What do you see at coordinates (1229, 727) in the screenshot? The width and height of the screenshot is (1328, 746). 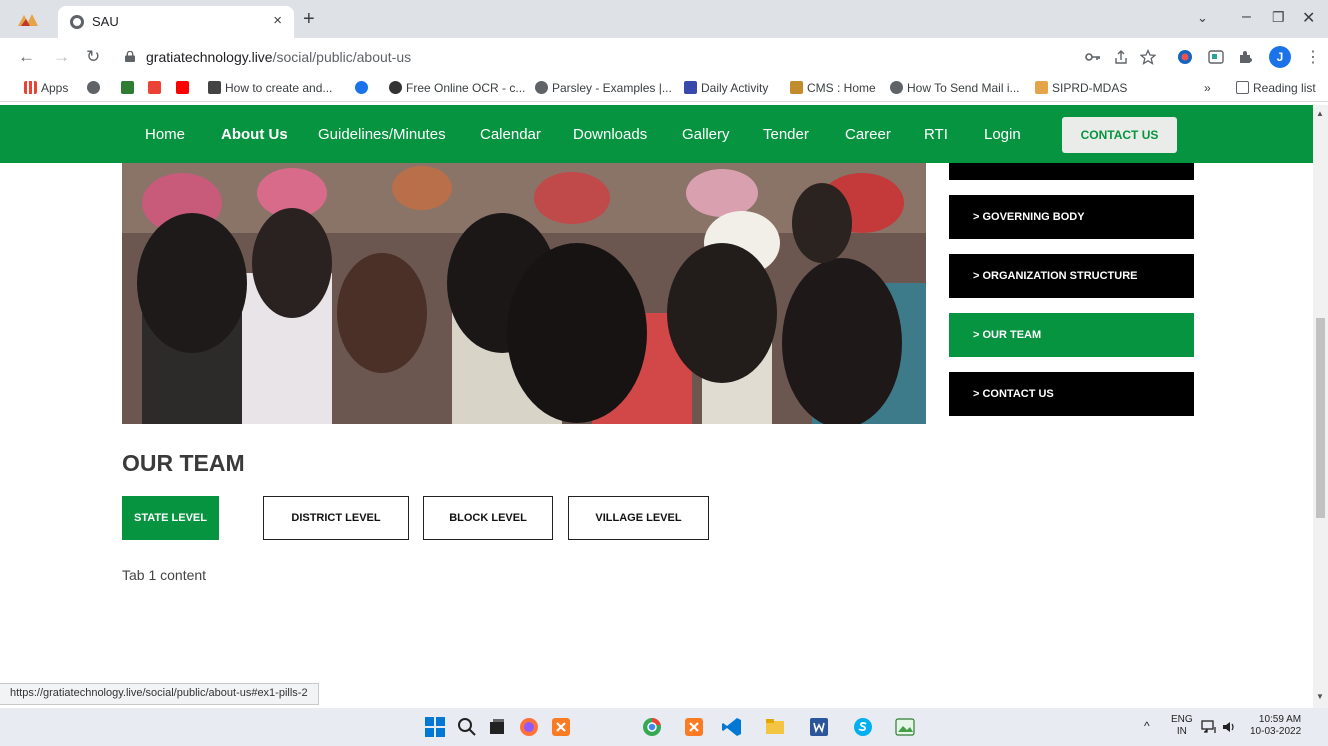 I see `volume-icon` at bounding box center [1229, 727].